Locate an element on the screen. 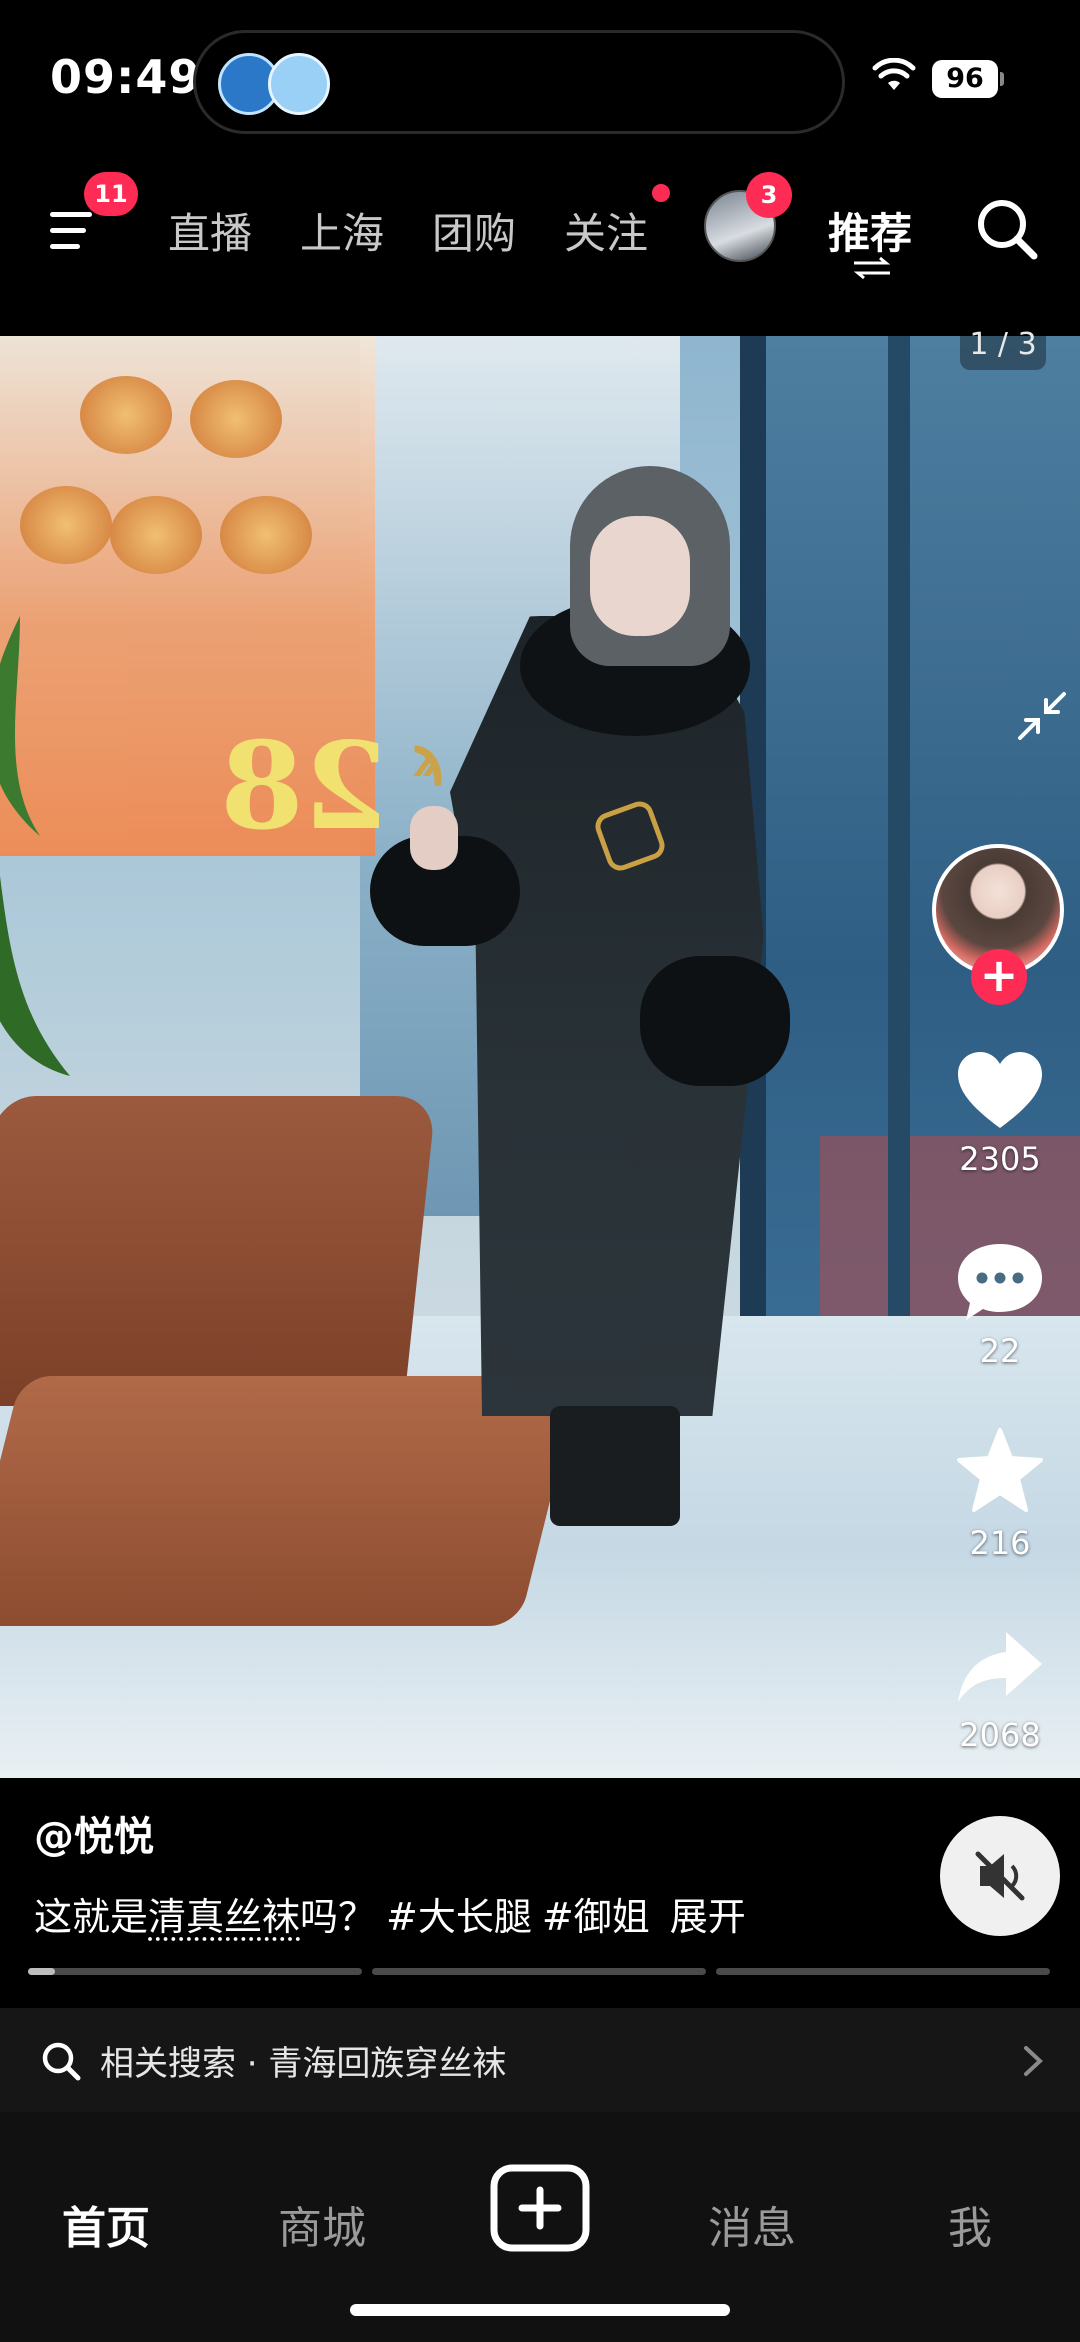 This screenshot has height=2342, width=1080. author-name: @悦悦 is located at coordinates (94, 1833).